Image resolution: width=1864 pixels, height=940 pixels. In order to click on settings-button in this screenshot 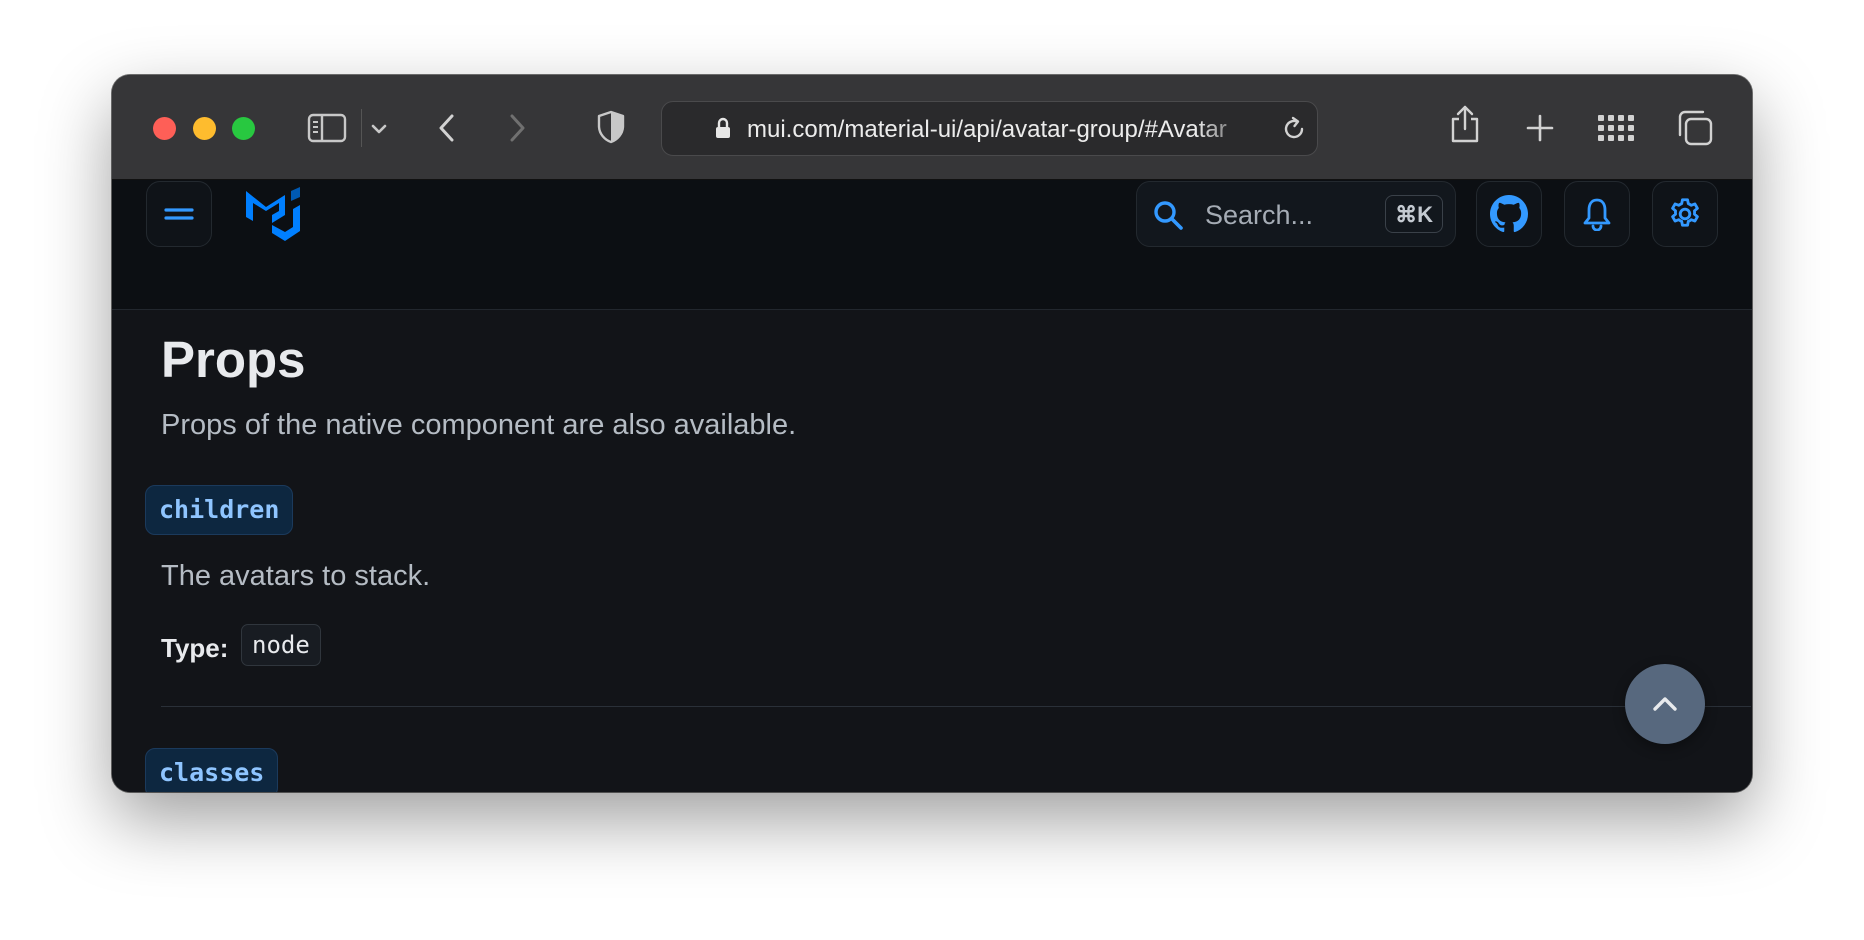, I will do `click(1685, 214)`.